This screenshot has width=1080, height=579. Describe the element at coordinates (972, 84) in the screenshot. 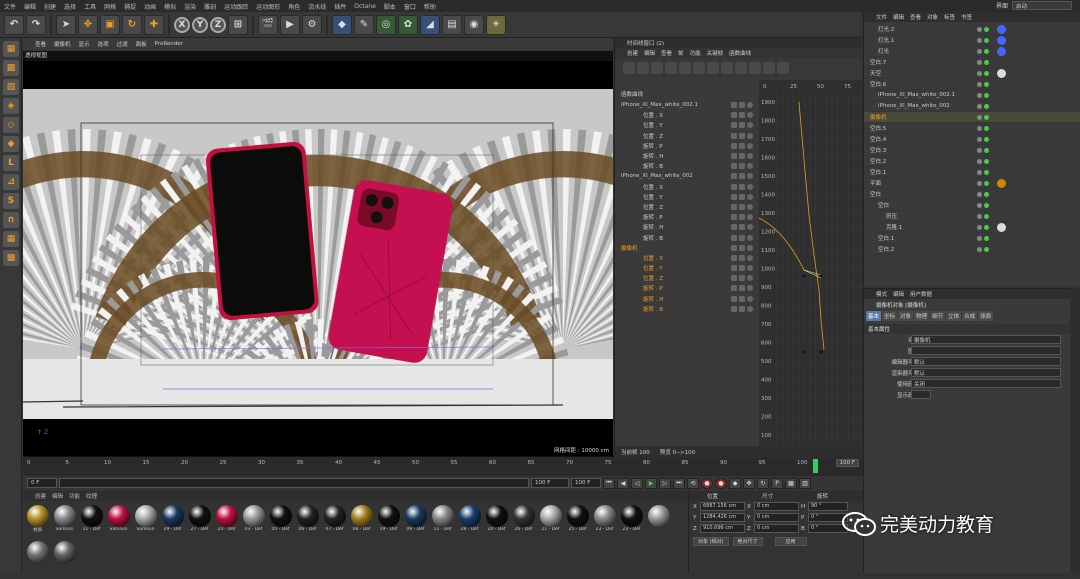

I see `object-row: 空白.6` at that location.